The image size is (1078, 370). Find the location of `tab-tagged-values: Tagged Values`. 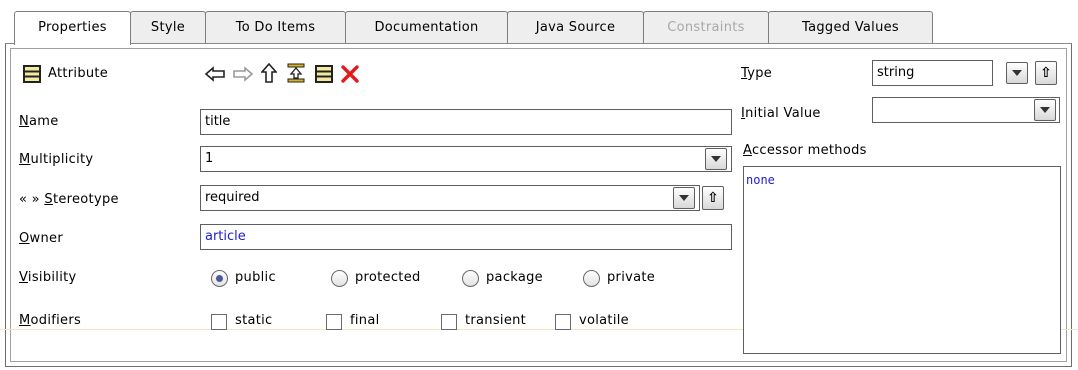

tab-tagged-values: Tagged Values is located at coordinates (850, 27).